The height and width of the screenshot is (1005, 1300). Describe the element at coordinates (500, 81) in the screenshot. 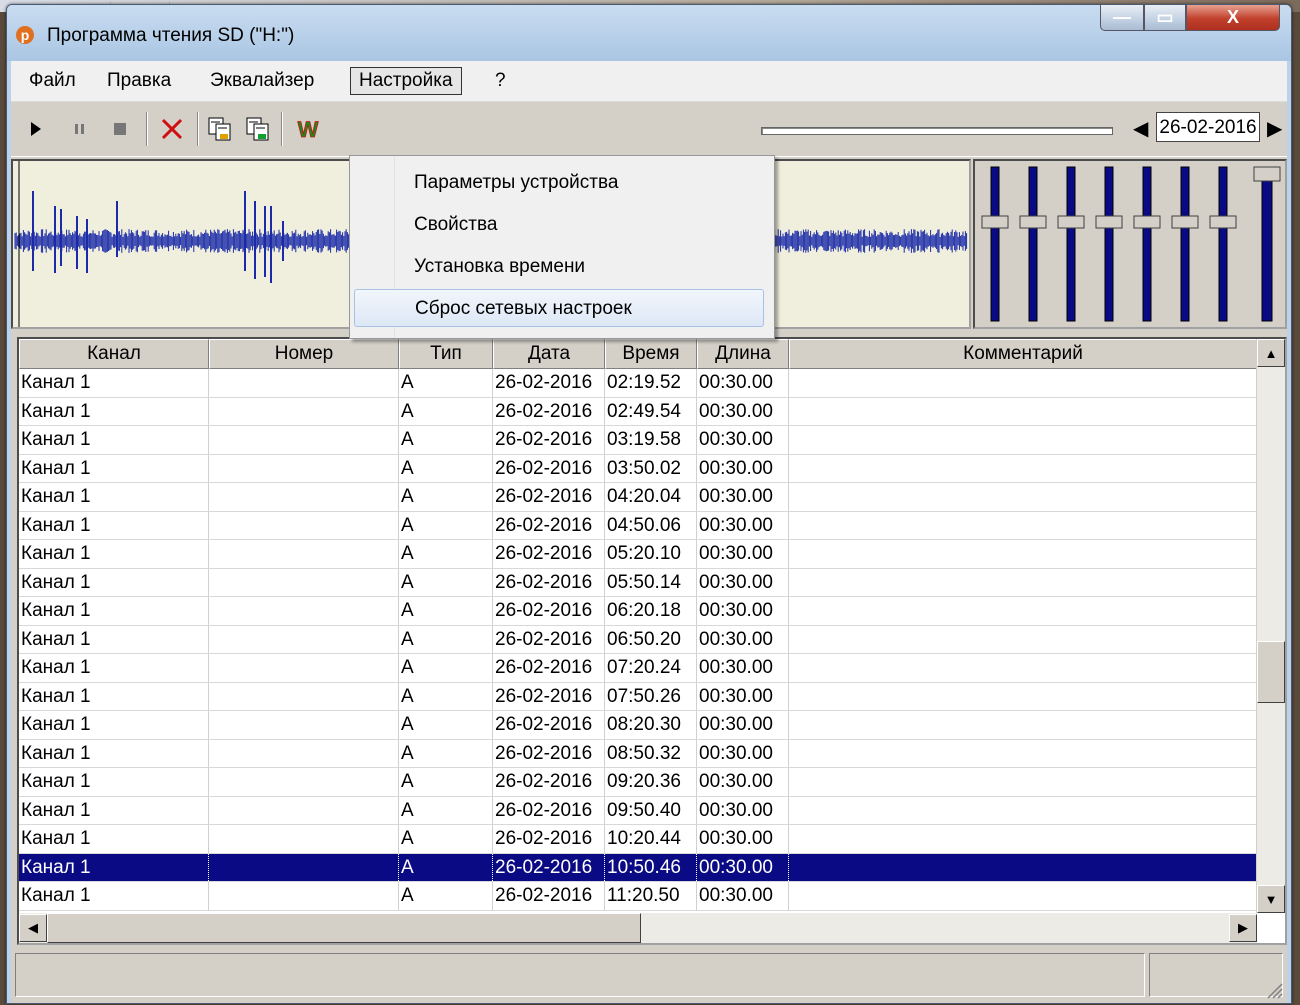

I see `menu-help: ?` at that location.